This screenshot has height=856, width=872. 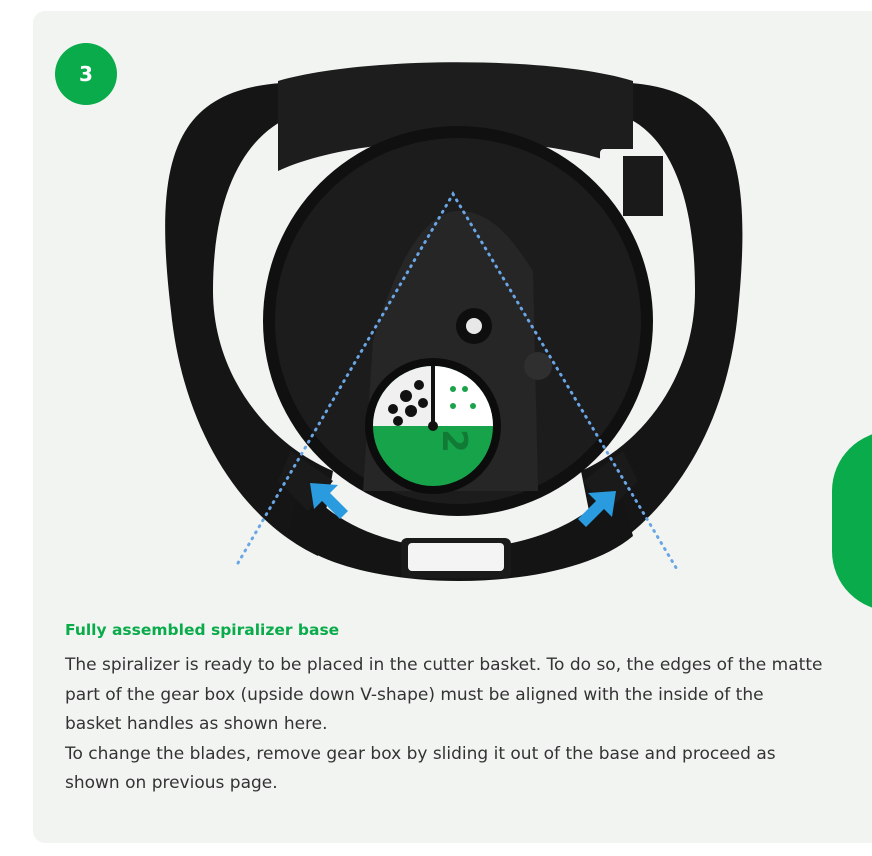 What do you see at coordinates (86, 74) in the screenshot?
I see `step-number-badge: 3` at bounding box center [86, 74].